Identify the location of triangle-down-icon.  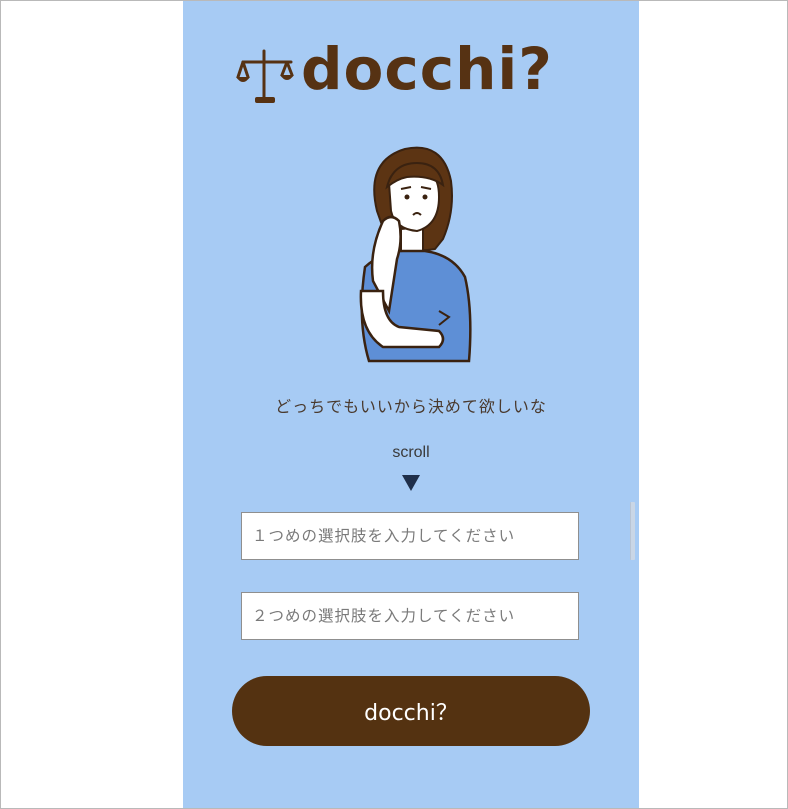
(411, 483).